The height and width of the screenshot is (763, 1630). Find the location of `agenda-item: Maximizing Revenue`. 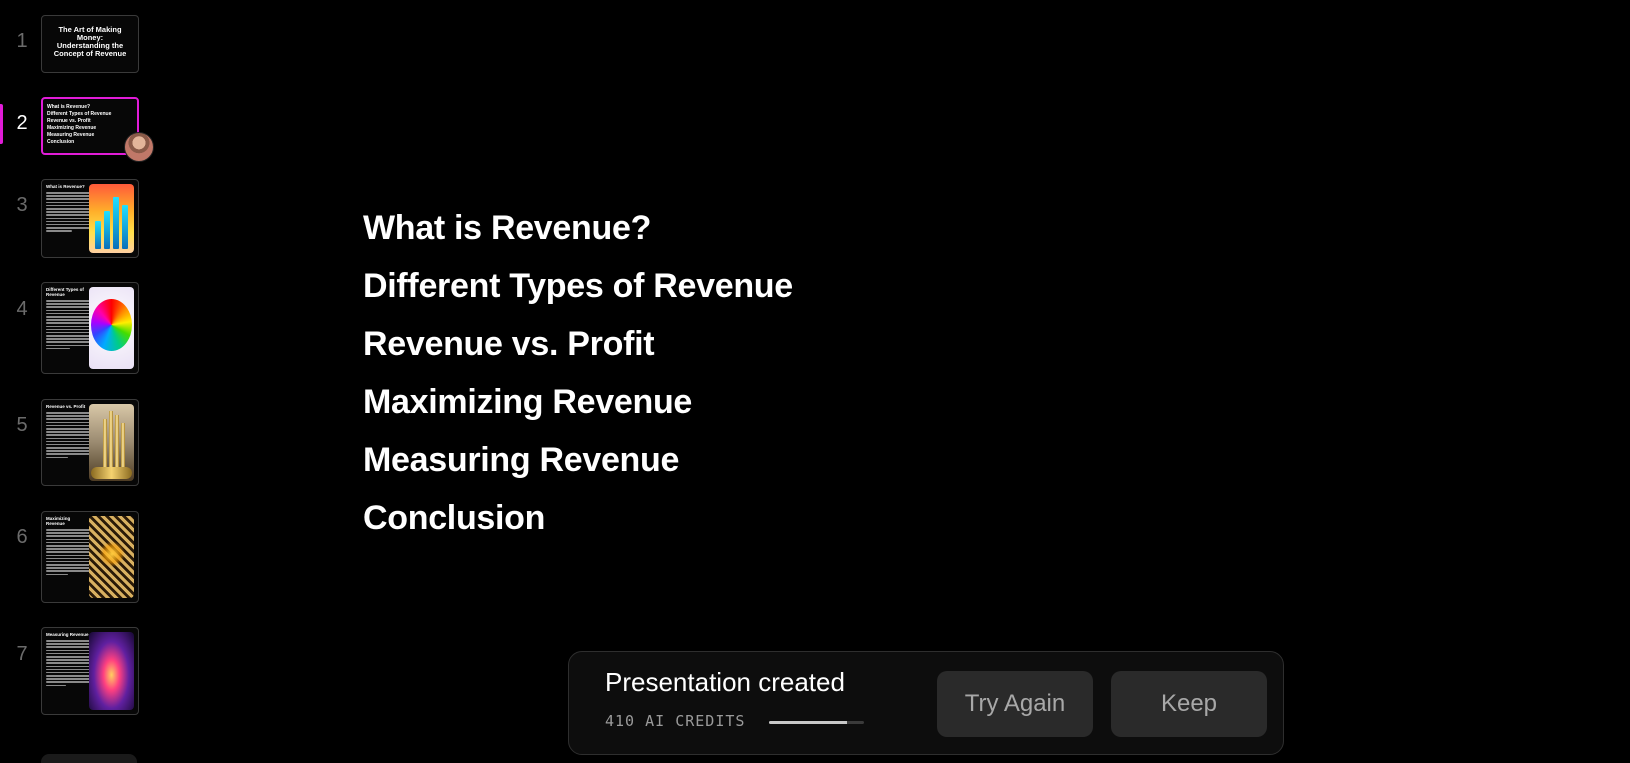

agenda-item: Maximizing Revenue is located at coordinates (578, 407).